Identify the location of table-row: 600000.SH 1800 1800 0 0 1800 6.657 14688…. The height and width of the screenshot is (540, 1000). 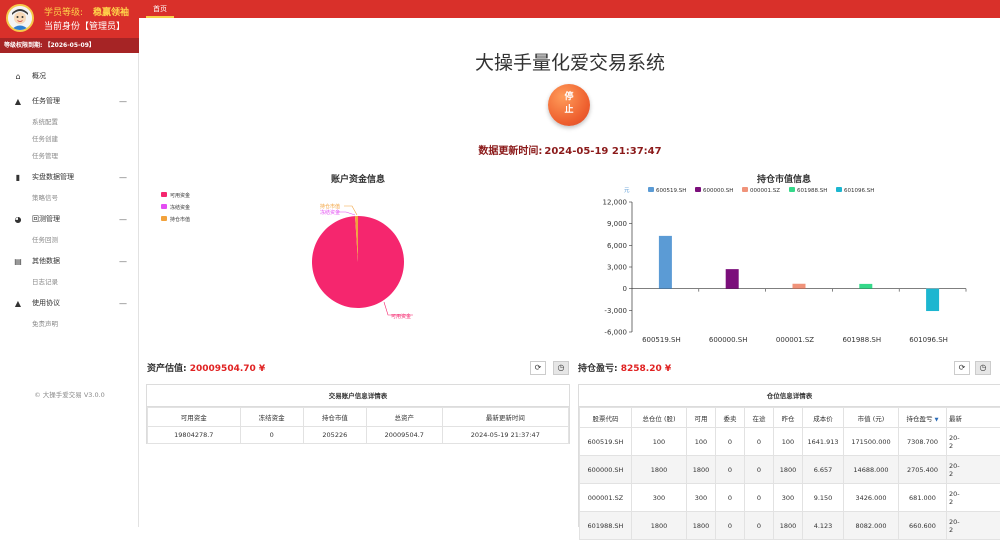
(790, 470).